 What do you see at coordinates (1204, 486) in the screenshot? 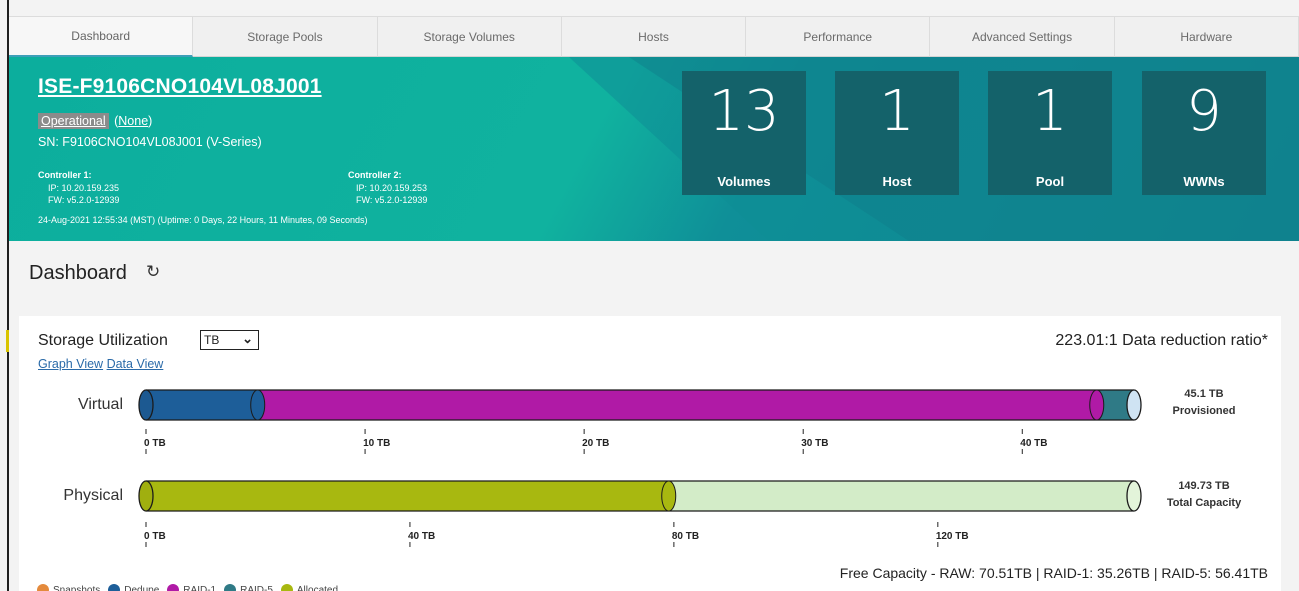
I see `physical-capacity-value: 149.73 TB` at bounding box center [1204, 486].